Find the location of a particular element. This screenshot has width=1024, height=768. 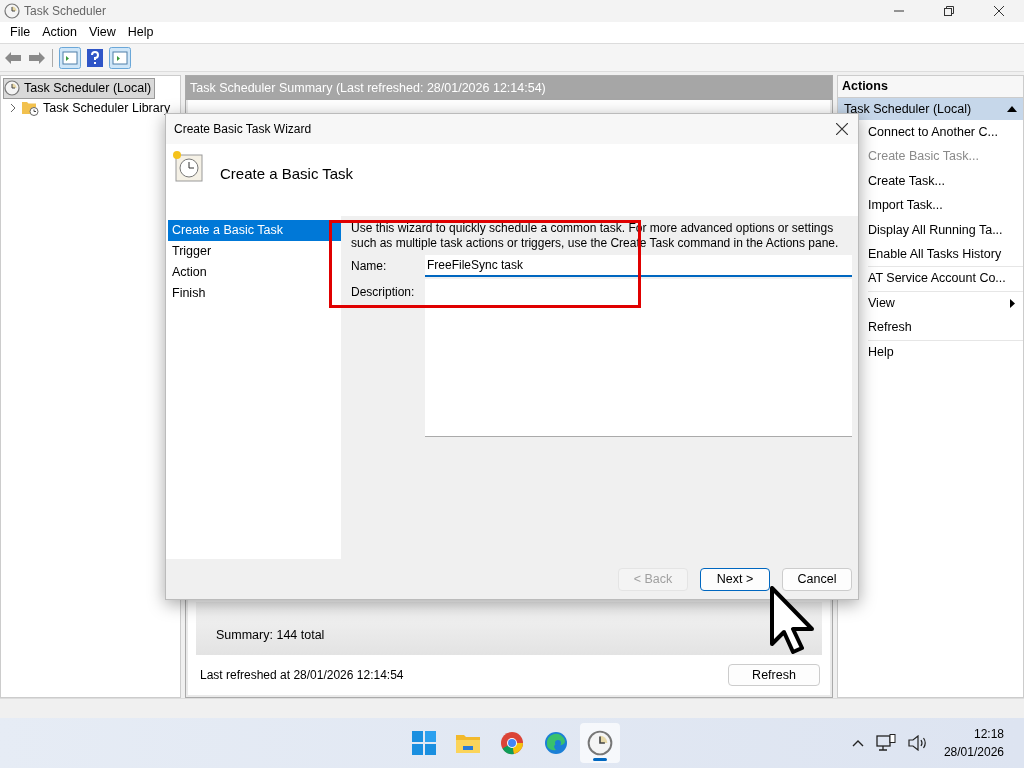

tree-item: Task Scheduler Library is located at coordinates (94, 108).